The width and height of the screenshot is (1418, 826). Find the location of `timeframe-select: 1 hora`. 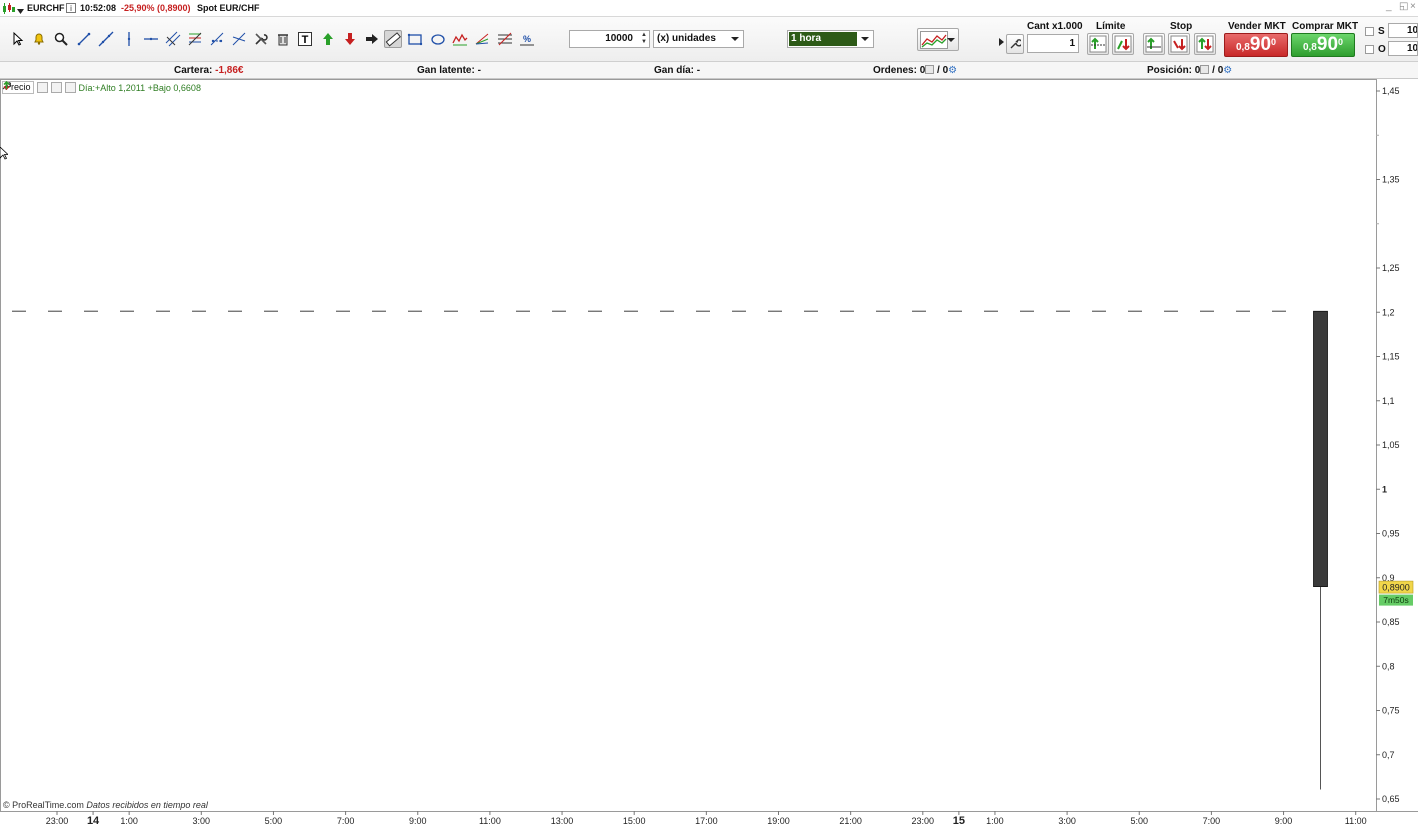

timeframe-select: 1 hora is located at coordinates (830, 39).